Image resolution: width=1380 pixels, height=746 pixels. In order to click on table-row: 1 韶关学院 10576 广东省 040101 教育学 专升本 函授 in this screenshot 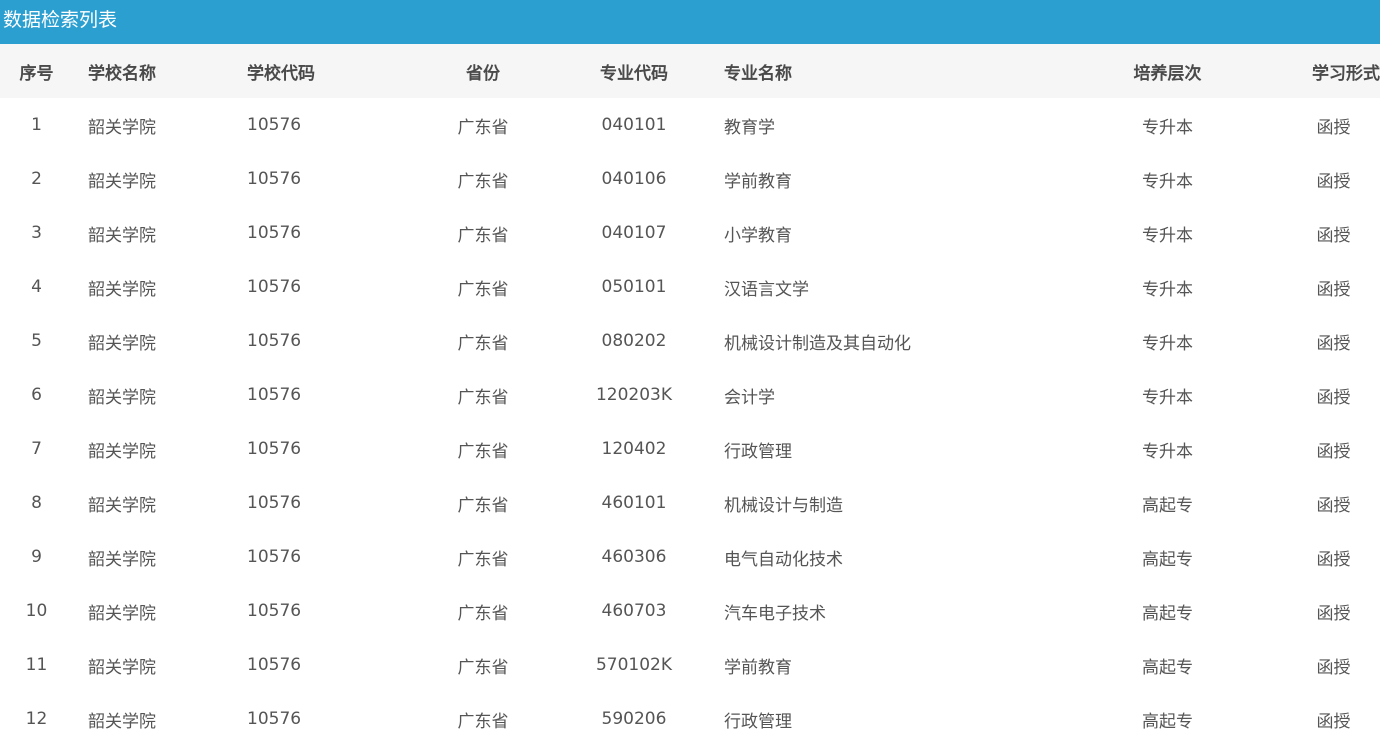, I will do `click(690, 125)`.